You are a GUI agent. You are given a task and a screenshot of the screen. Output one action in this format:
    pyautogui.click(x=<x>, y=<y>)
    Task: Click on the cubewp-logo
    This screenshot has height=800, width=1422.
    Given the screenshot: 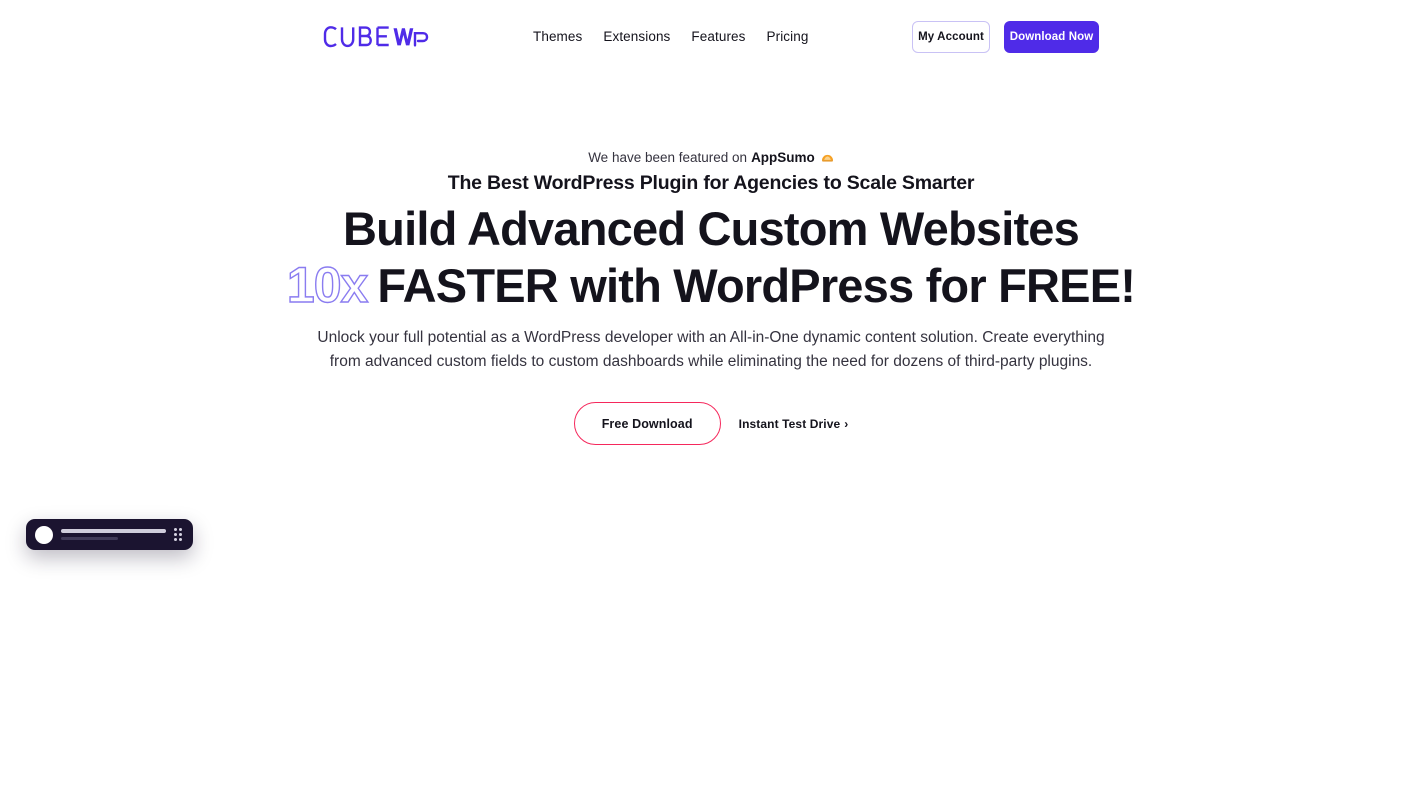 What is the action you would take?
    pyautogui.click(x=376, y=37)
    